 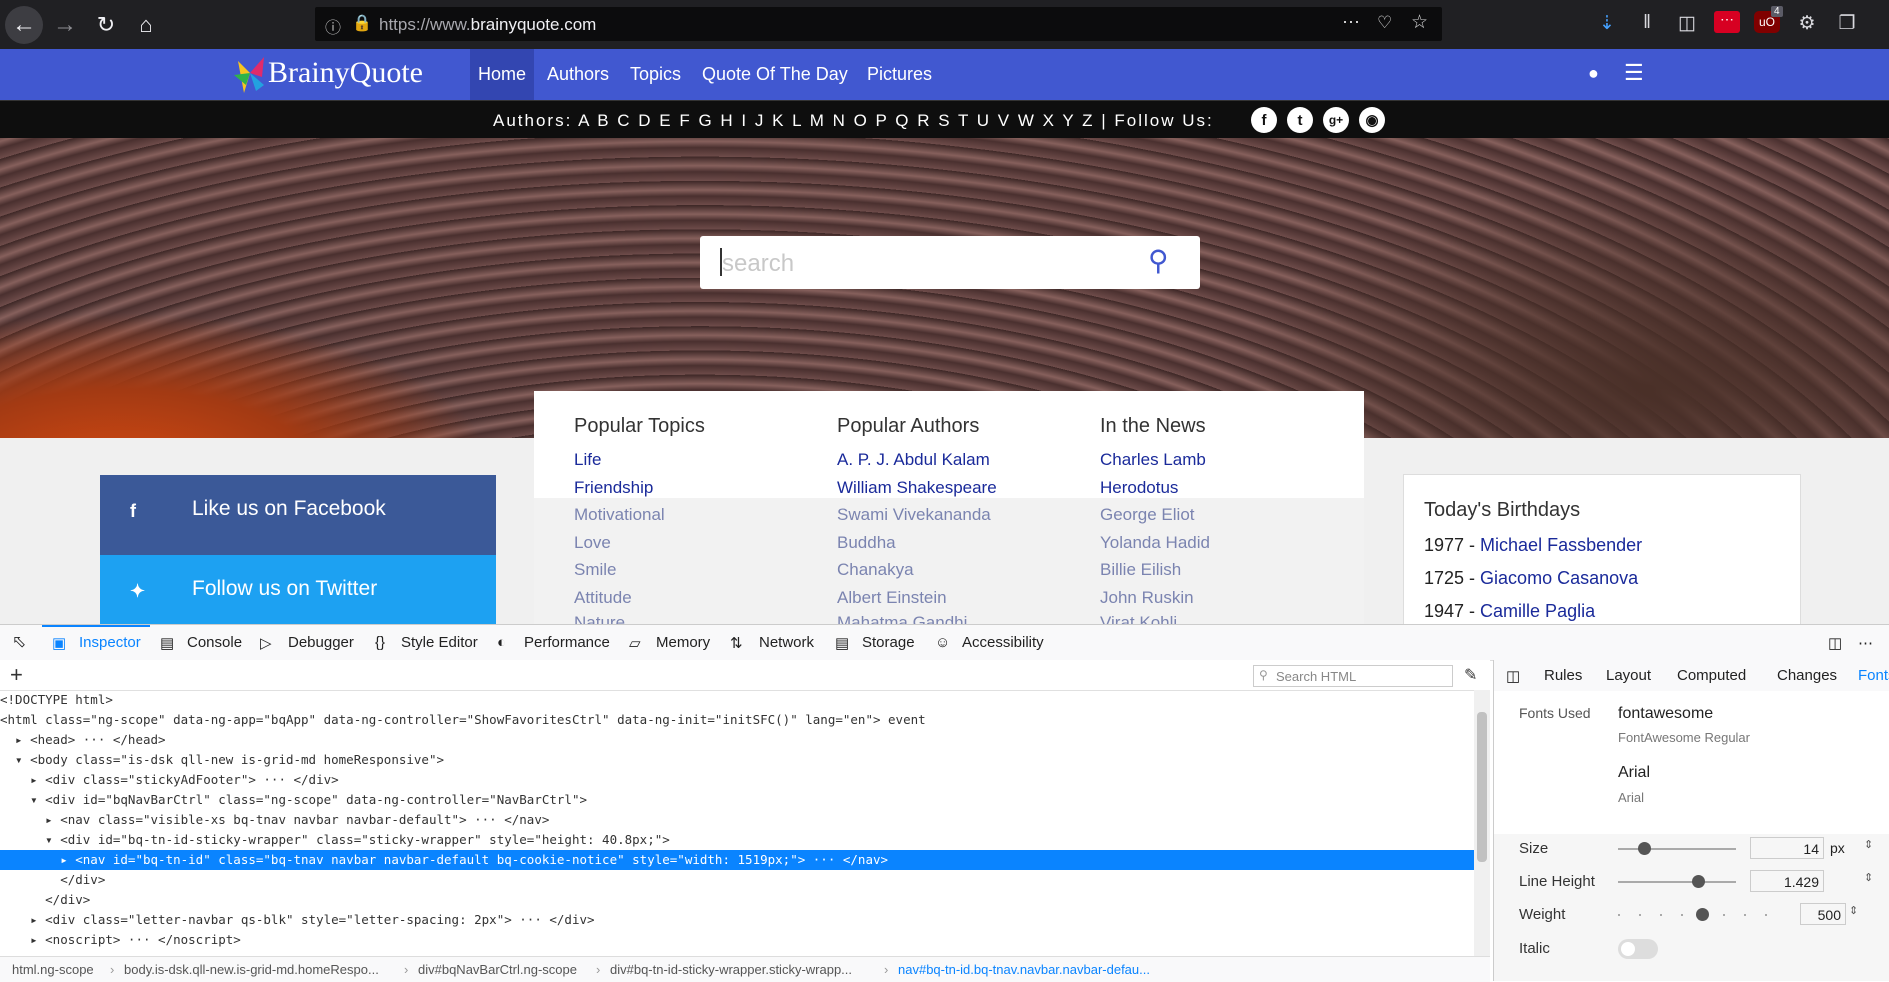 I want to click on topic-link: Love, so click(x=592, y=543).